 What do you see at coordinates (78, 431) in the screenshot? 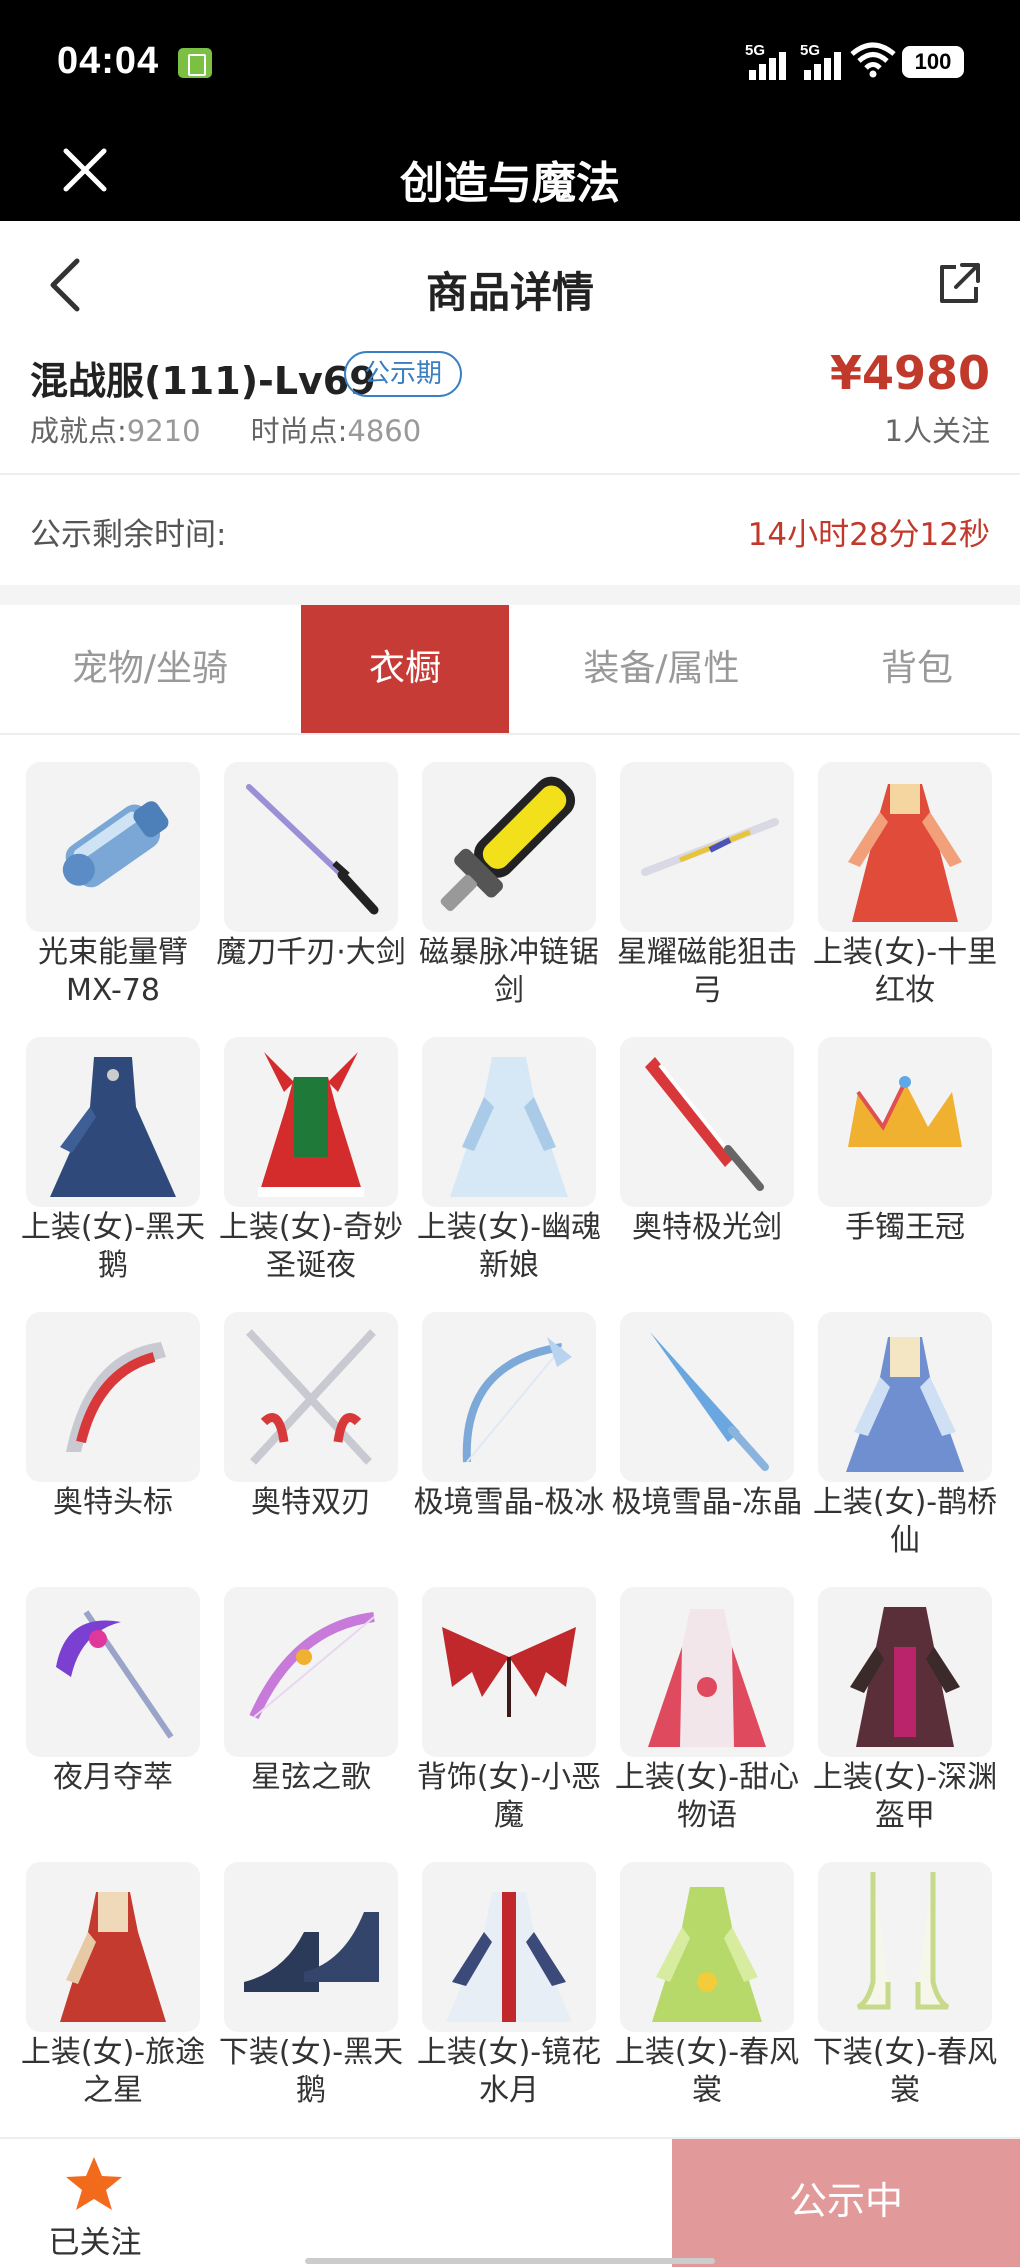
I see `achievement-label: 成就点:` at bounding box center [78, 431].